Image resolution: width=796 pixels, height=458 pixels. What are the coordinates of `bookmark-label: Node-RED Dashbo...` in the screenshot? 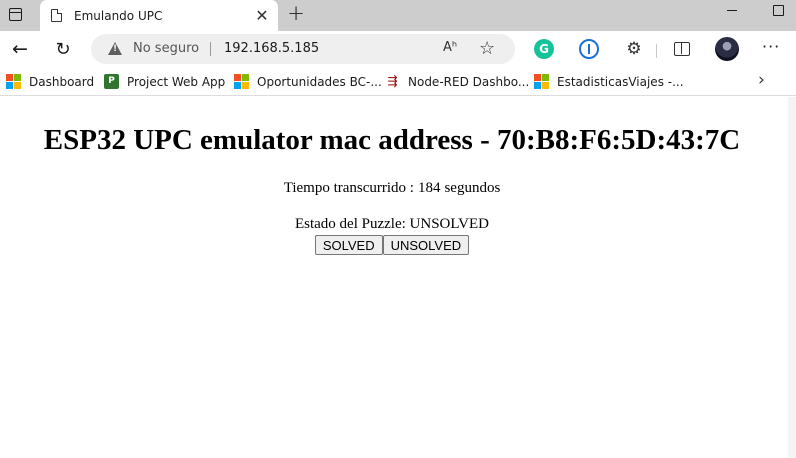 It's located at (469, 81).